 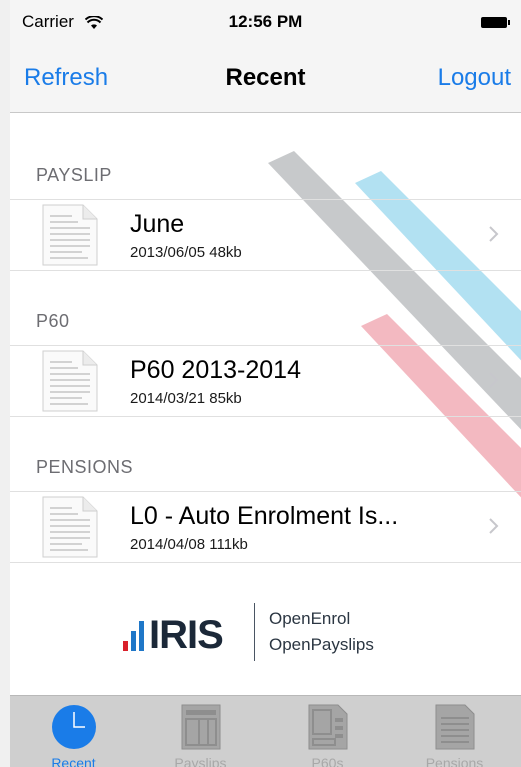 I want to click on tab-label: Recent, so click(x=73, y=761).